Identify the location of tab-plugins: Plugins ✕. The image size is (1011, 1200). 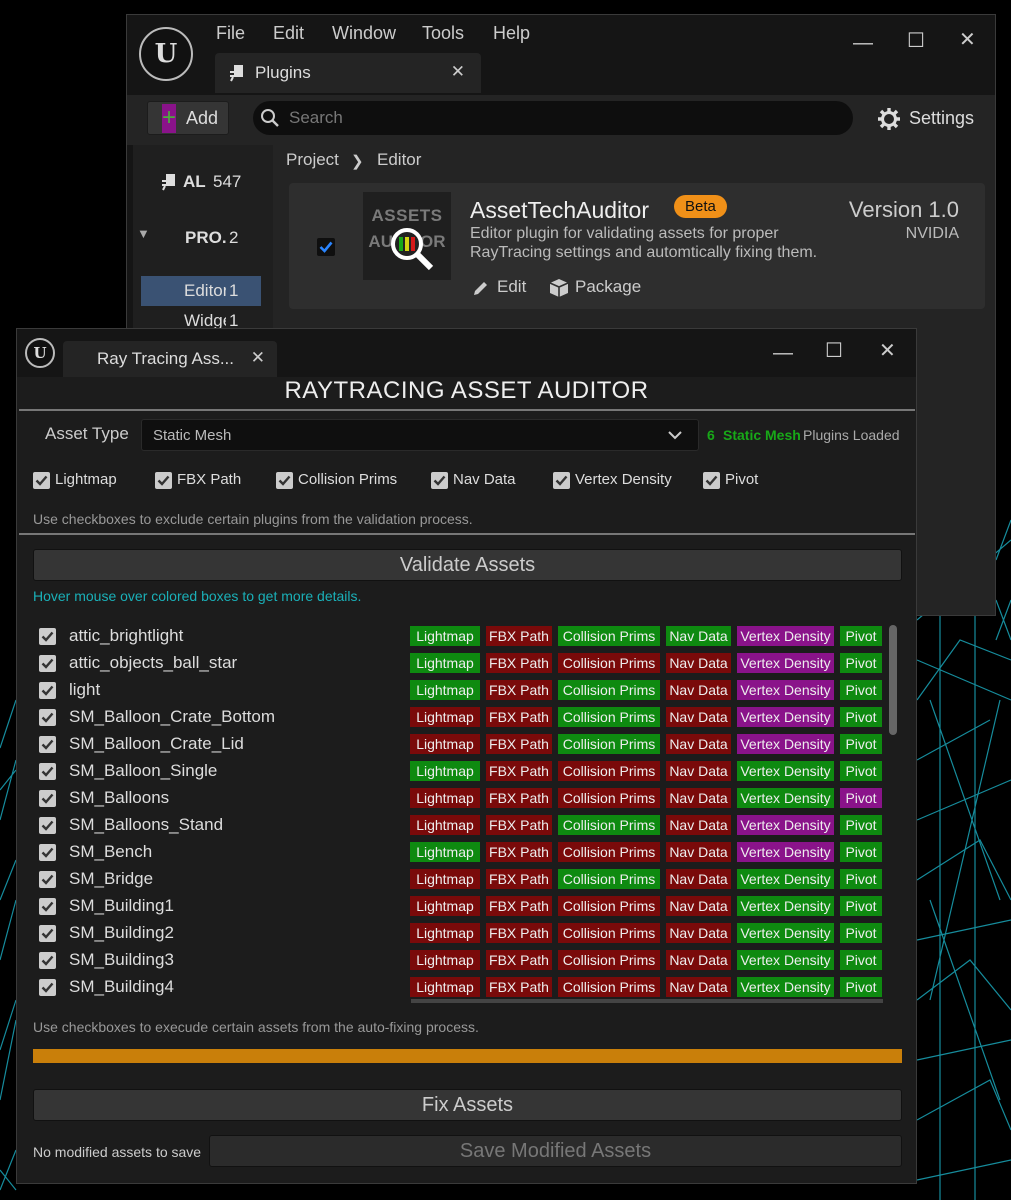
(348, 73).